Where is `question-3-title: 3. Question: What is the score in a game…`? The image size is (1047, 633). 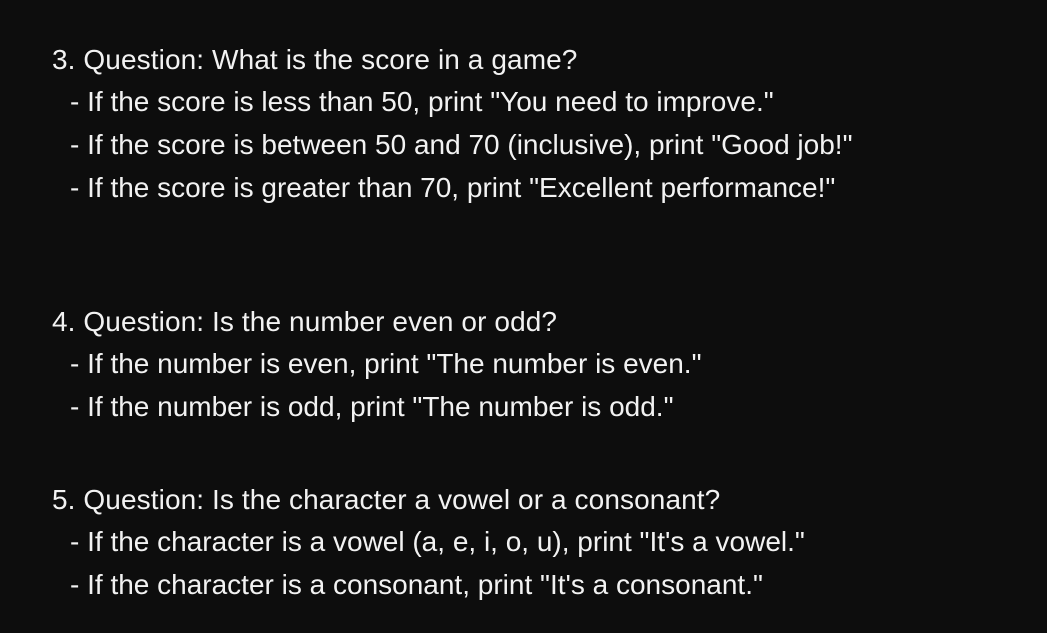 question-3-title: 3. Question: What is the score in a game… is located at coordinates (315, 59).